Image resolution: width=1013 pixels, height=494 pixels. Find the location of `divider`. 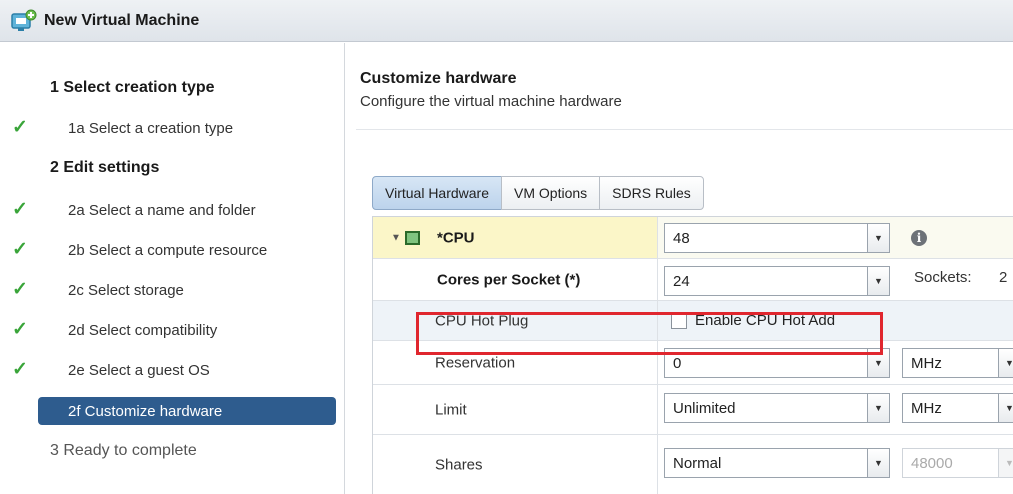

divider is located at coordinates (684, 129).